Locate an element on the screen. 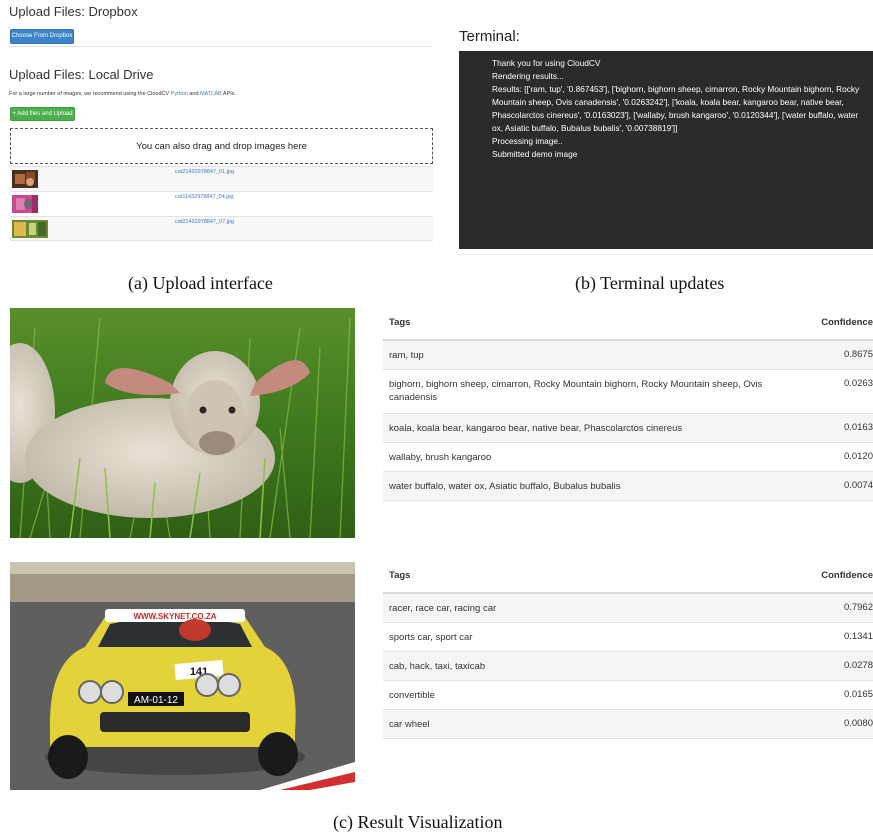  confidence-cell: 0.0278 is located at coordinates (858, 665).